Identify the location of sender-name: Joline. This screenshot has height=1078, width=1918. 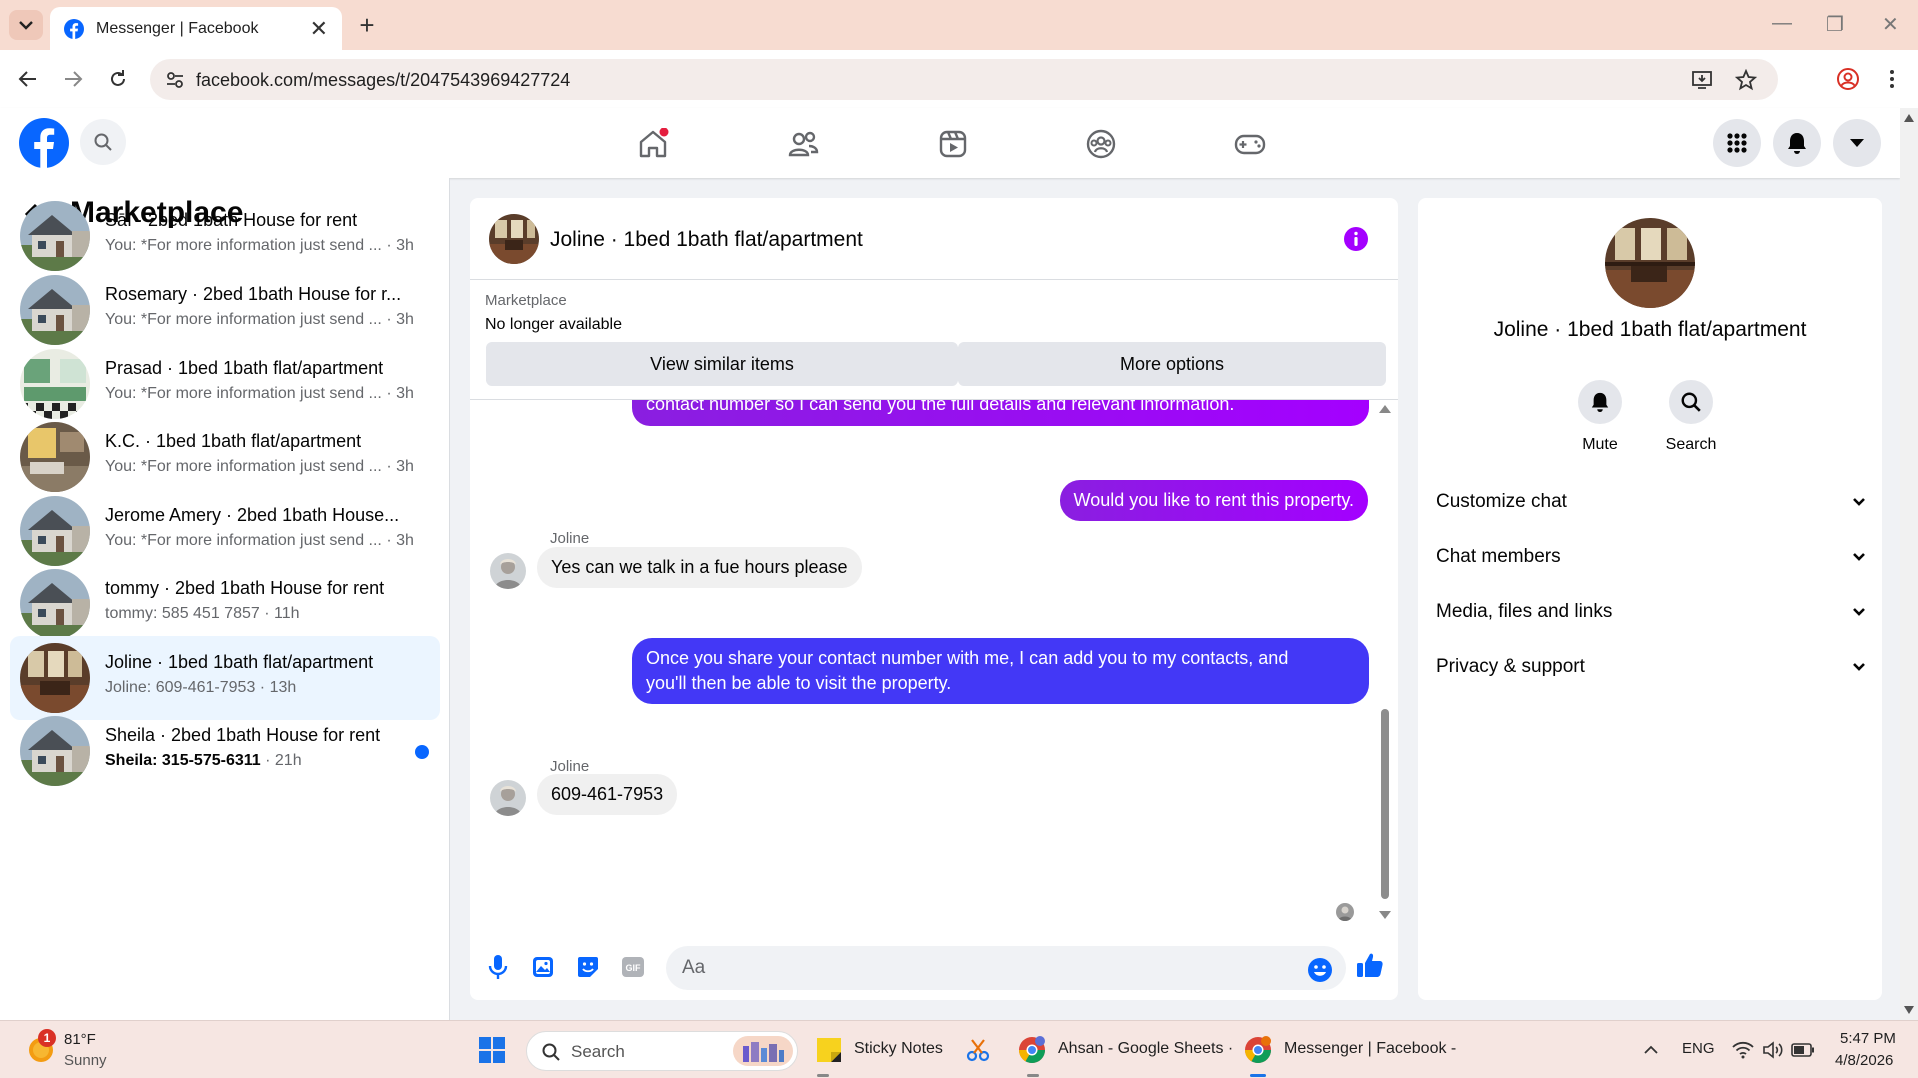
(570, 538).